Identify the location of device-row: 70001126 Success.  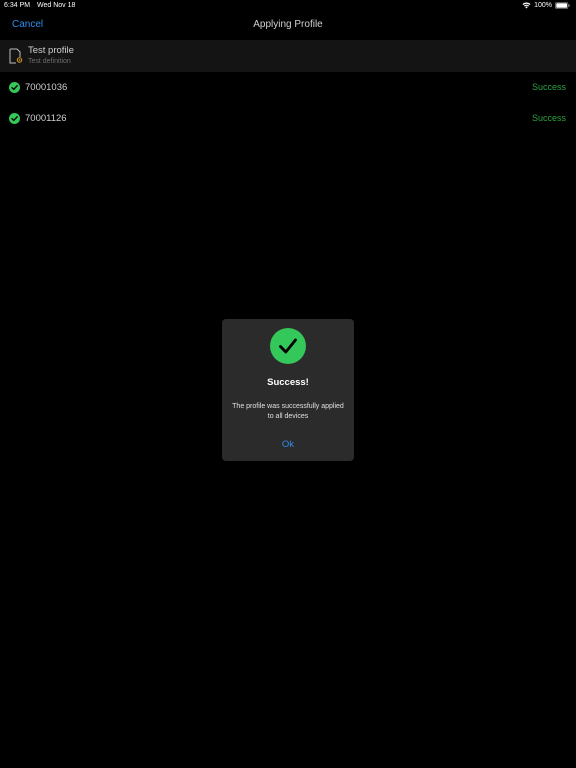
(288, 118).